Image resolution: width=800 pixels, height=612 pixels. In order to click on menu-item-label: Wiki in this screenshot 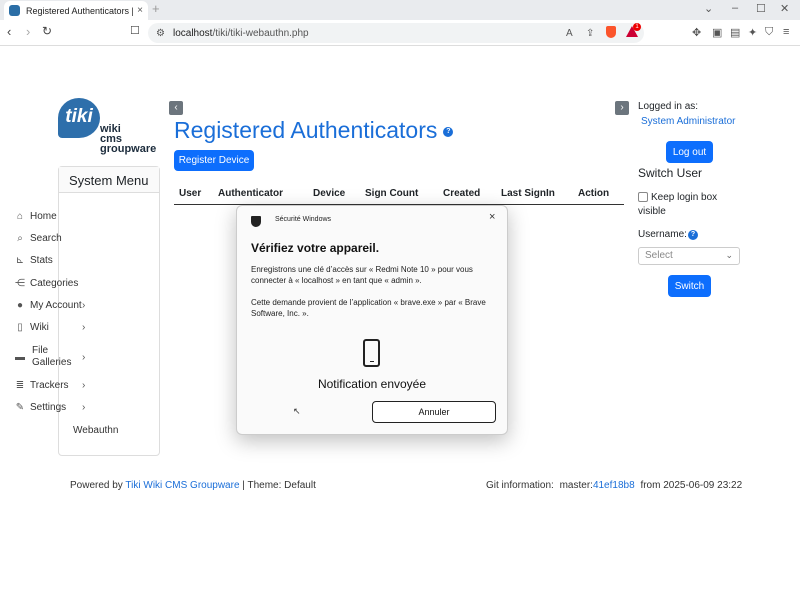, I will do `click(39, 327)`.